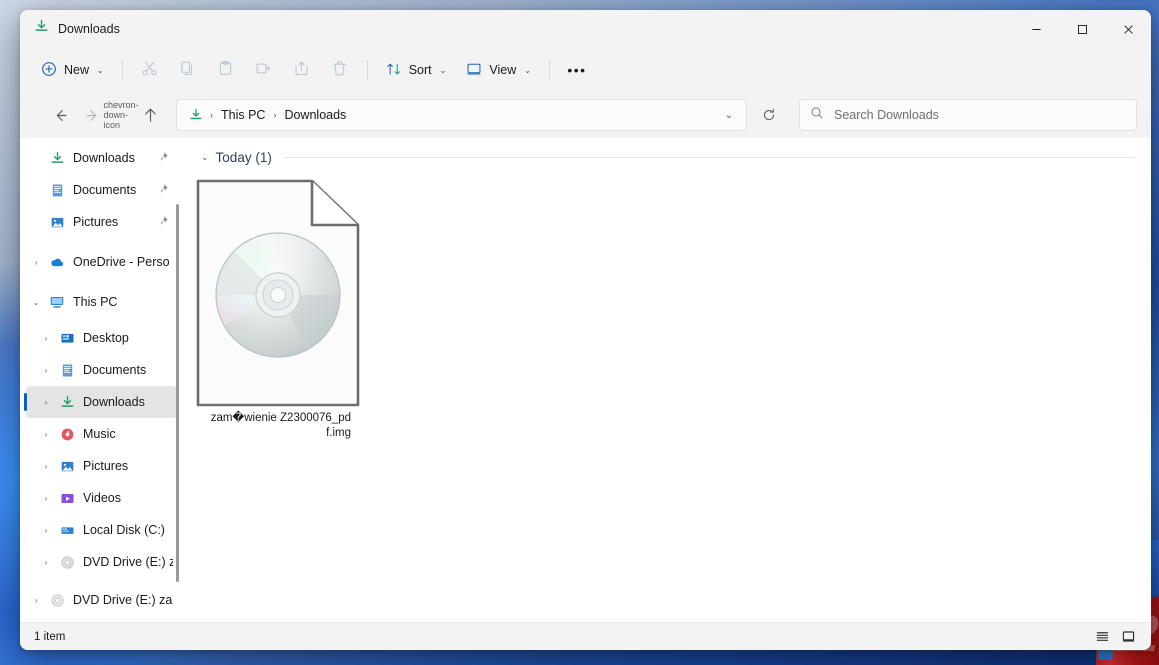 The height and width of the screenshot is (665, 1159). Describe the element at coordinates (67, 338) in the screenshot. I see `desktop-icon` at that location.